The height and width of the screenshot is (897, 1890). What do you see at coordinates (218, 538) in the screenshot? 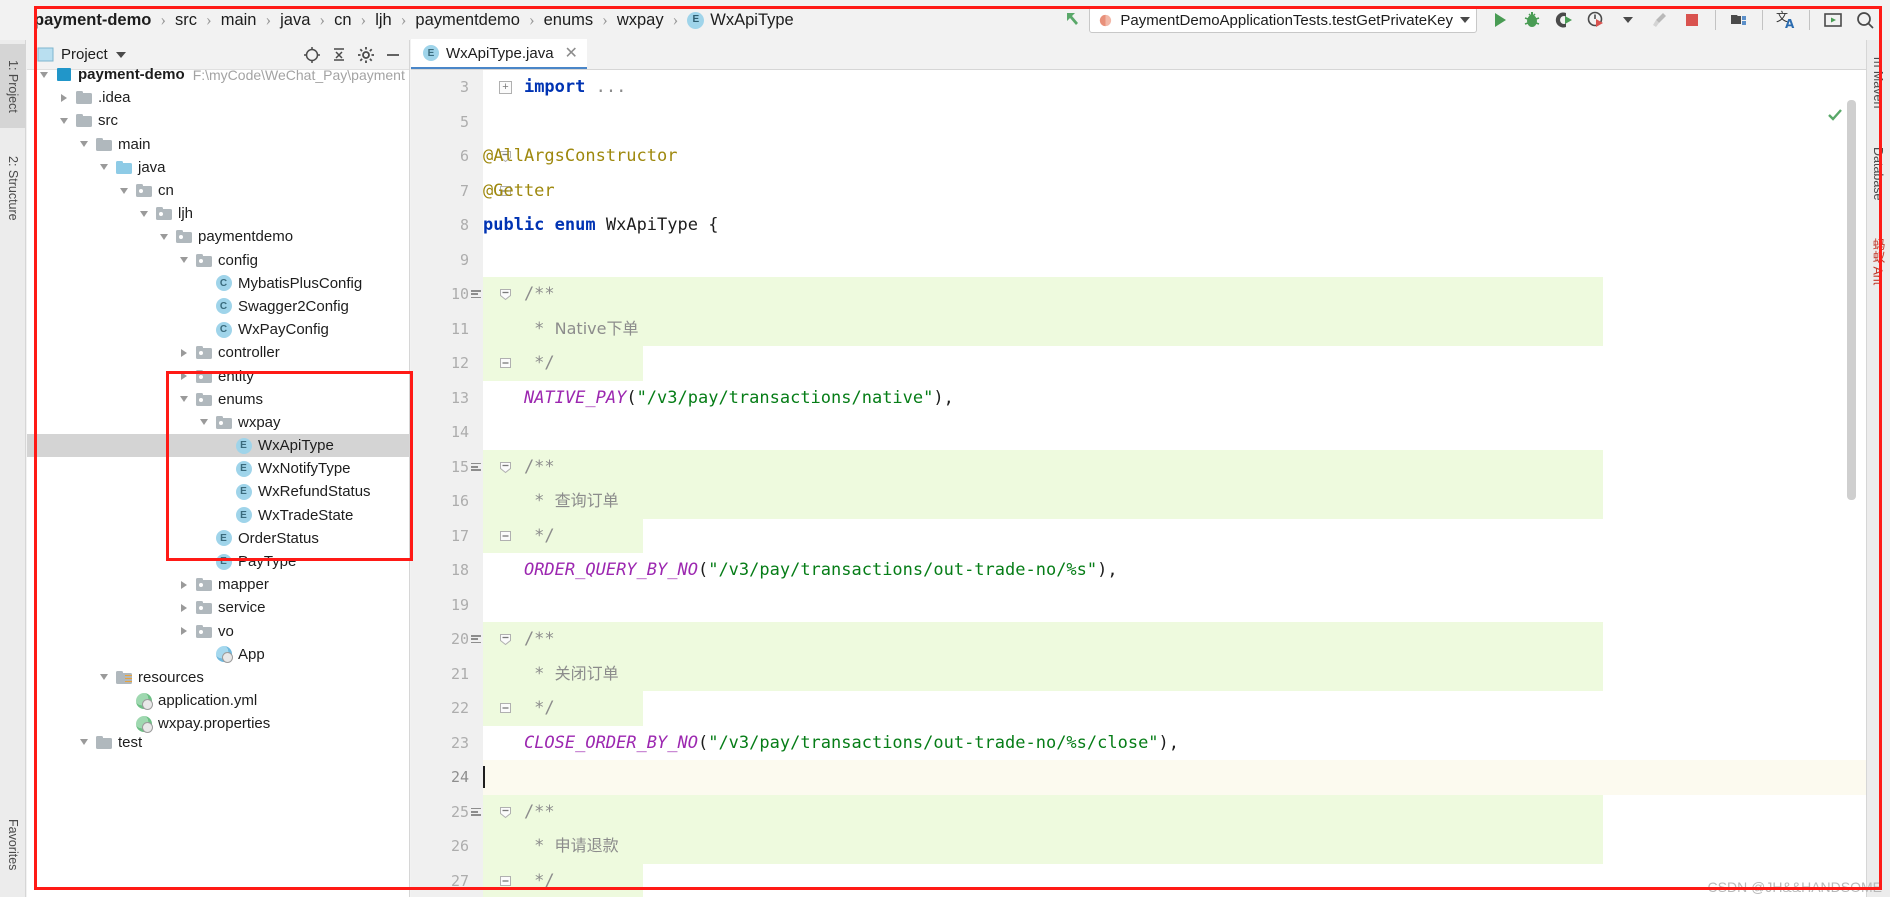
I see `tree-node-orderstatus: E OrderStatus` at bounding box center [218, 538].